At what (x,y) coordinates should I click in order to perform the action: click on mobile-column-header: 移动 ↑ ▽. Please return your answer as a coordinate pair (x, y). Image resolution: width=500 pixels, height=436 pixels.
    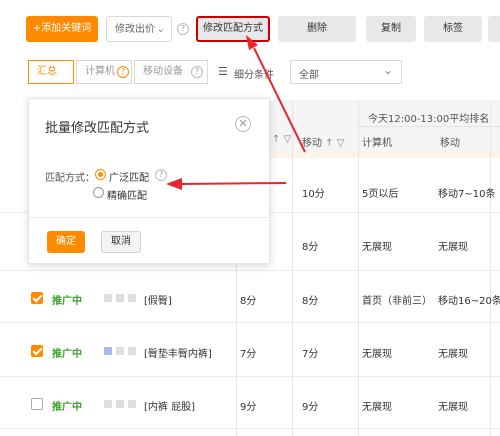
    Looking at the image, I should click on (323, 141).